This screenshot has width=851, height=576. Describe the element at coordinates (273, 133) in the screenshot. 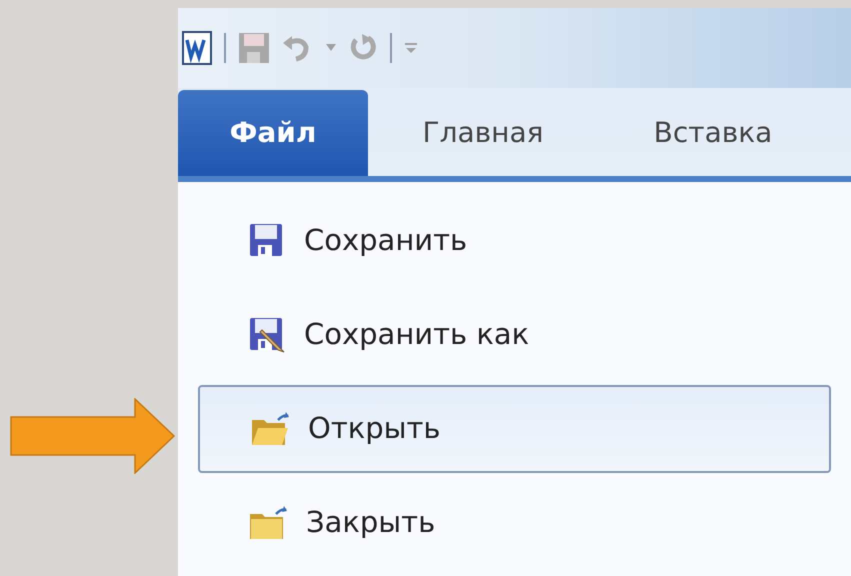

I see `ribbon-tab: Файл` at that location.